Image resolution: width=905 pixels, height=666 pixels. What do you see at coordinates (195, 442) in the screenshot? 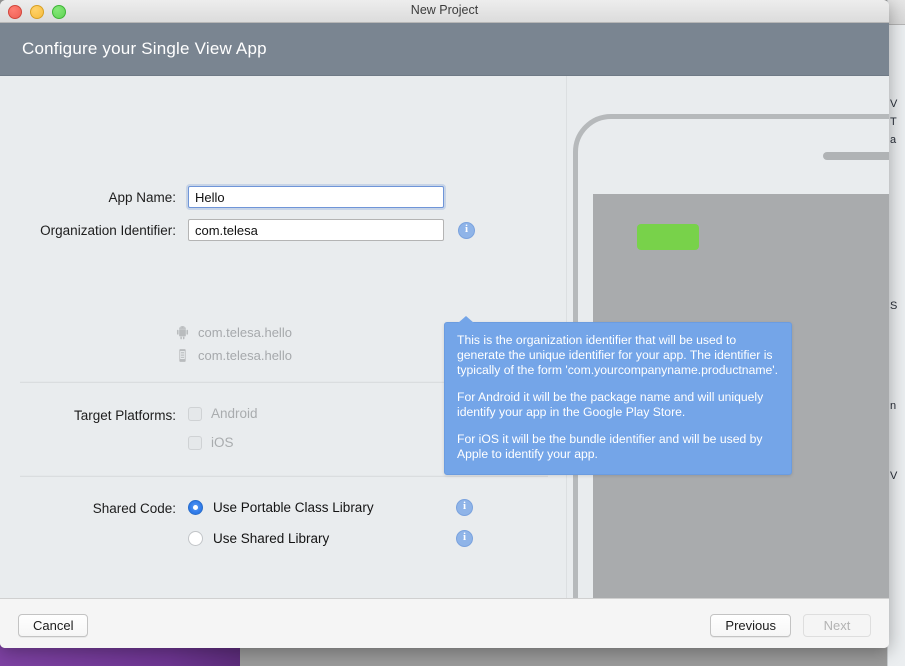
I see `ios-checkbox` at bounding box center [195, 442].